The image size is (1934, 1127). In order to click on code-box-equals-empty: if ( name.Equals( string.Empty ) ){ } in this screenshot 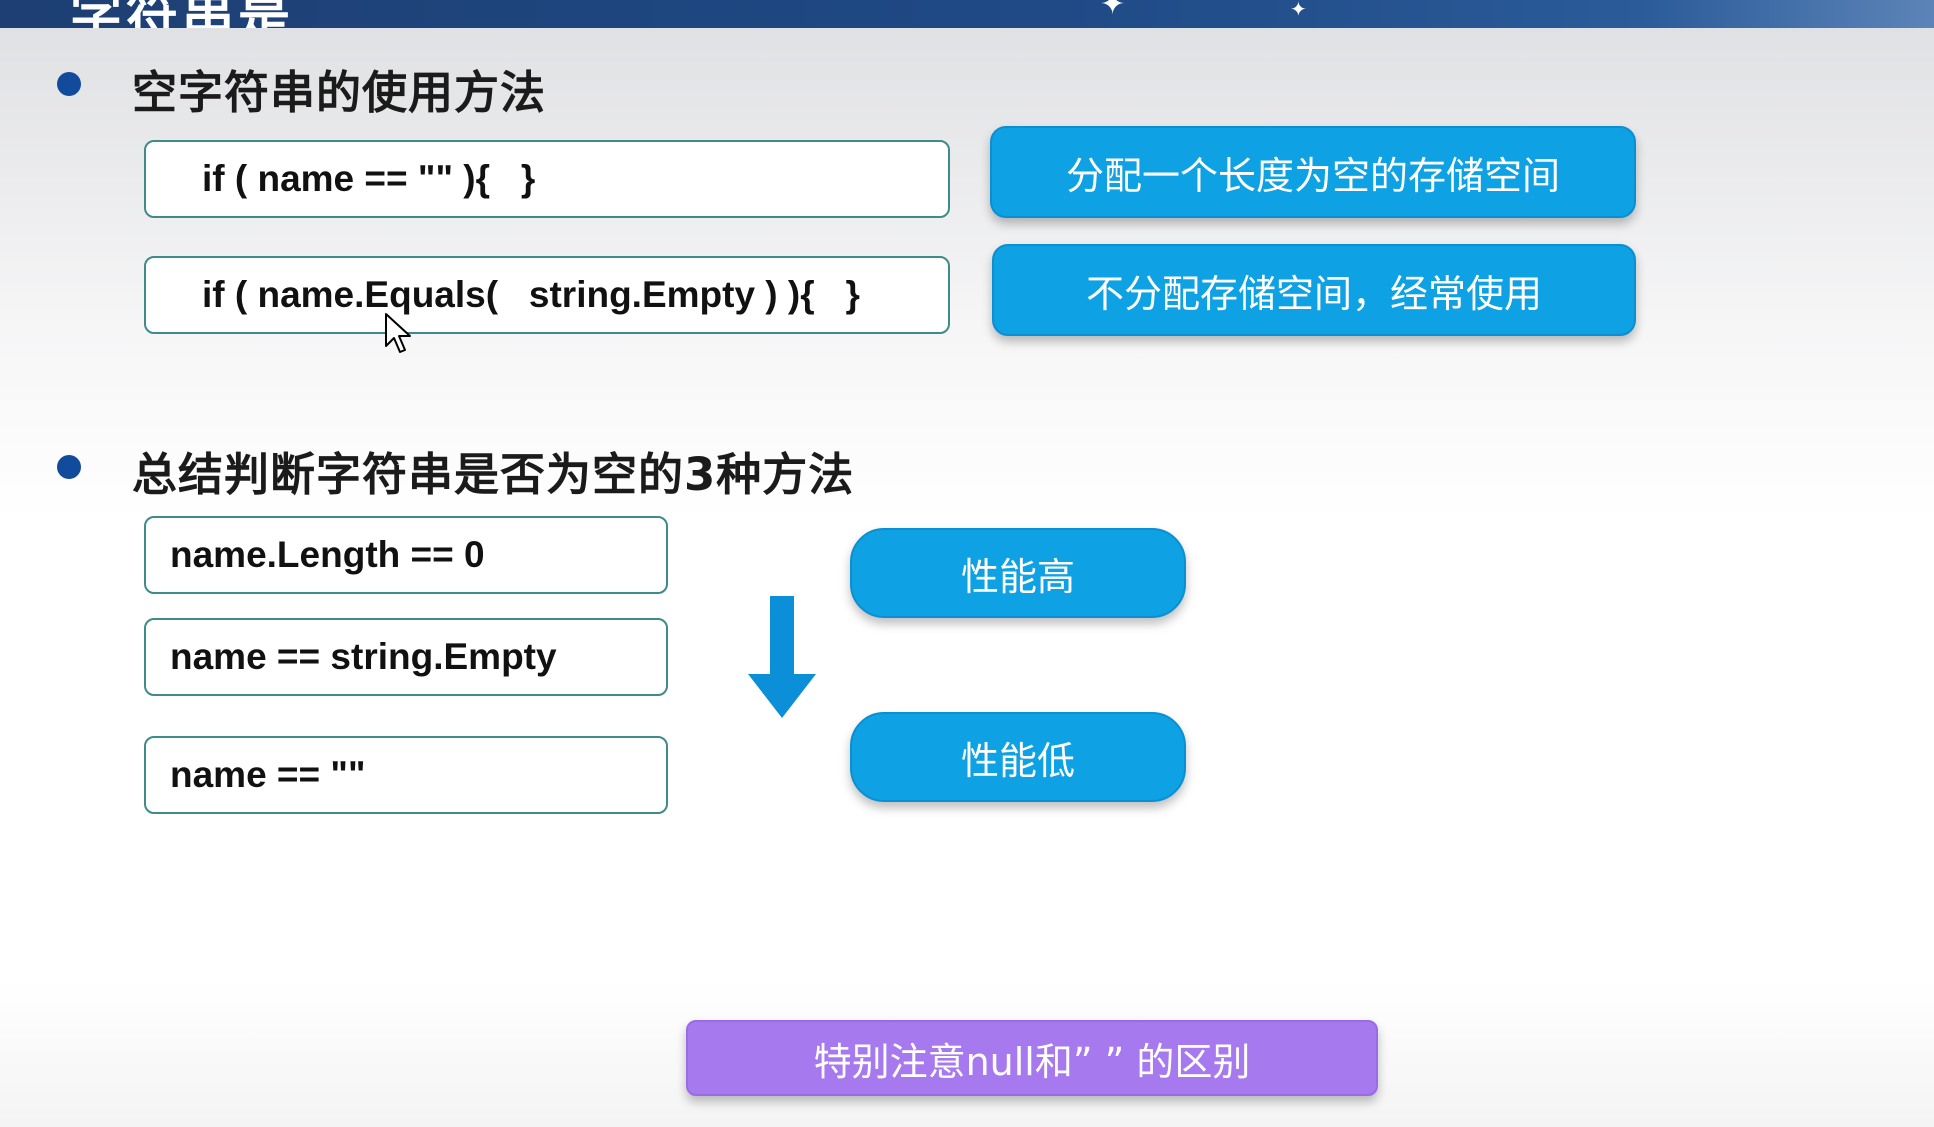, I will do `click(547, 295)`.